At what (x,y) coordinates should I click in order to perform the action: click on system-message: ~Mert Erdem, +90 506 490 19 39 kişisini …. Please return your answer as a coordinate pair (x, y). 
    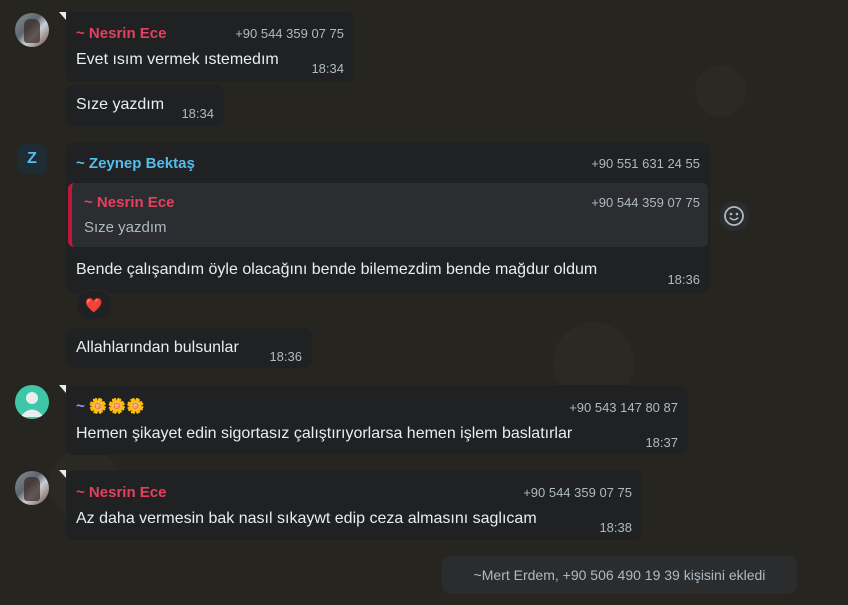
    Looking at the image, I should click on (619, 575).